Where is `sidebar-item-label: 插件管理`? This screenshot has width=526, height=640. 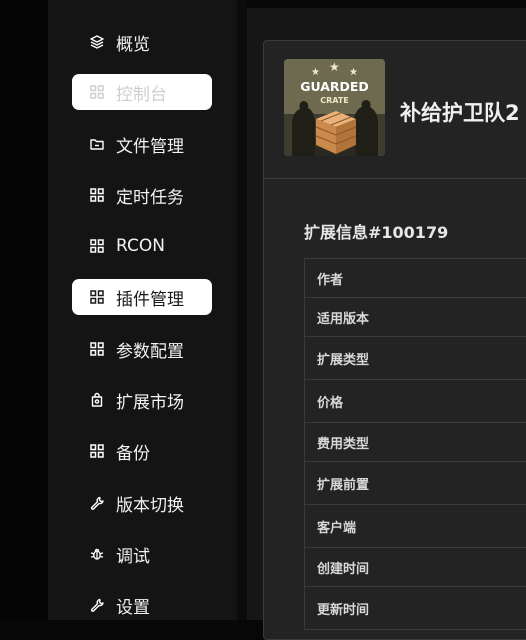 sidebar-item-label: 插件管理 is located at coordinates (150, 297).